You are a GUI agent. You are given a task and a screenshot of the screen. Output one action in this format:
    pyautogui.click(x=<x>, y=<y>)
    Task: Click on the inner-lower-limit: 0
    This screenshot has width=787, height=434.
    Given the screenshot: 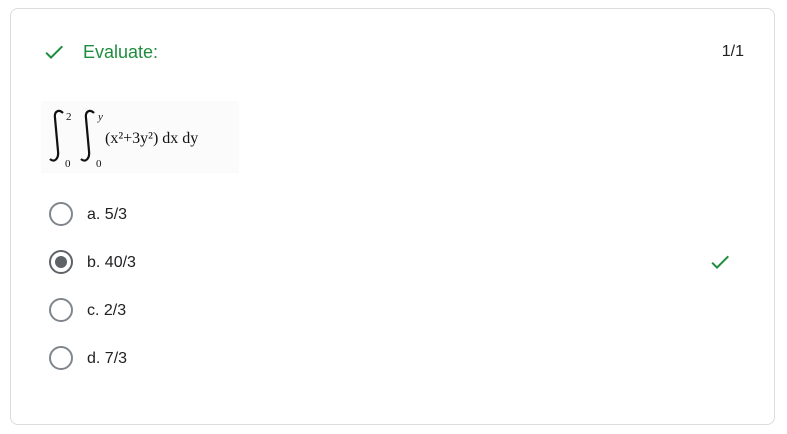 What is the action you would take?
    pyautogui.click(x=99, y=164)
    